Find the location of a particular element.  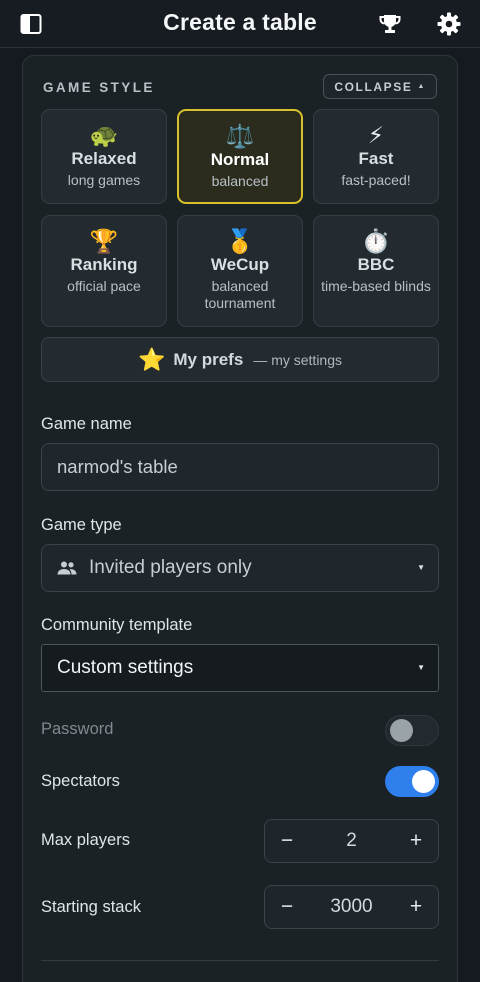

stopwatch-icon: ⏱️ is located at coordinates (376, 241).